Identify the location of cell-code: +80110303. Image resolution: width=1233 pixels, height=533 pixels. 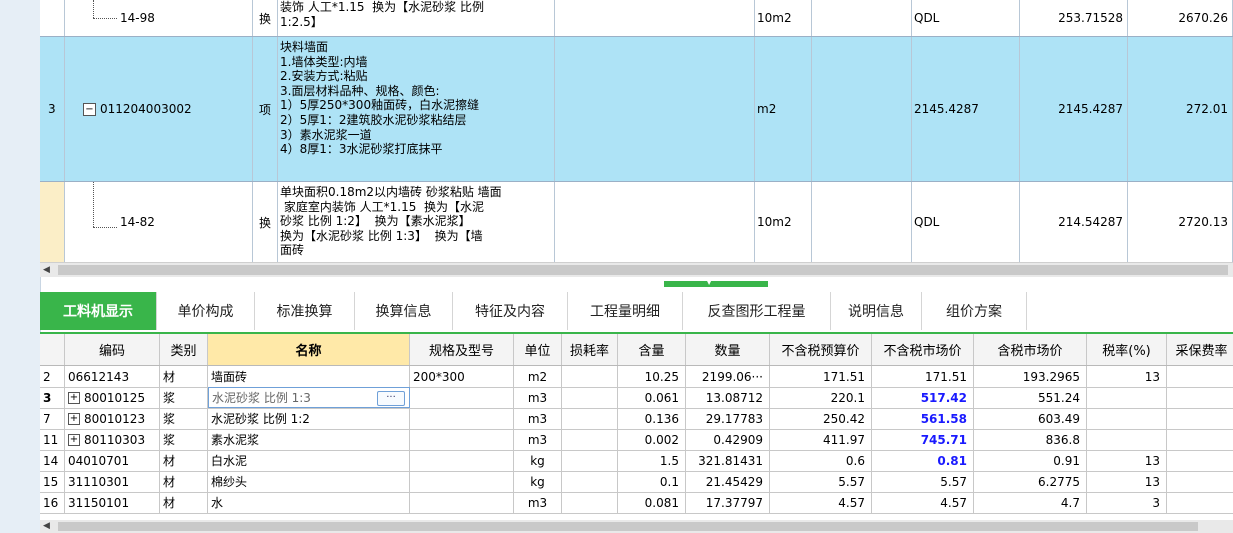
(112, 439).